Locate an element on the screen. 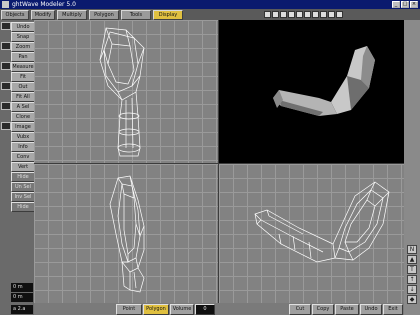  tab-multiply: Multiply is located at coordinates (72, 15).